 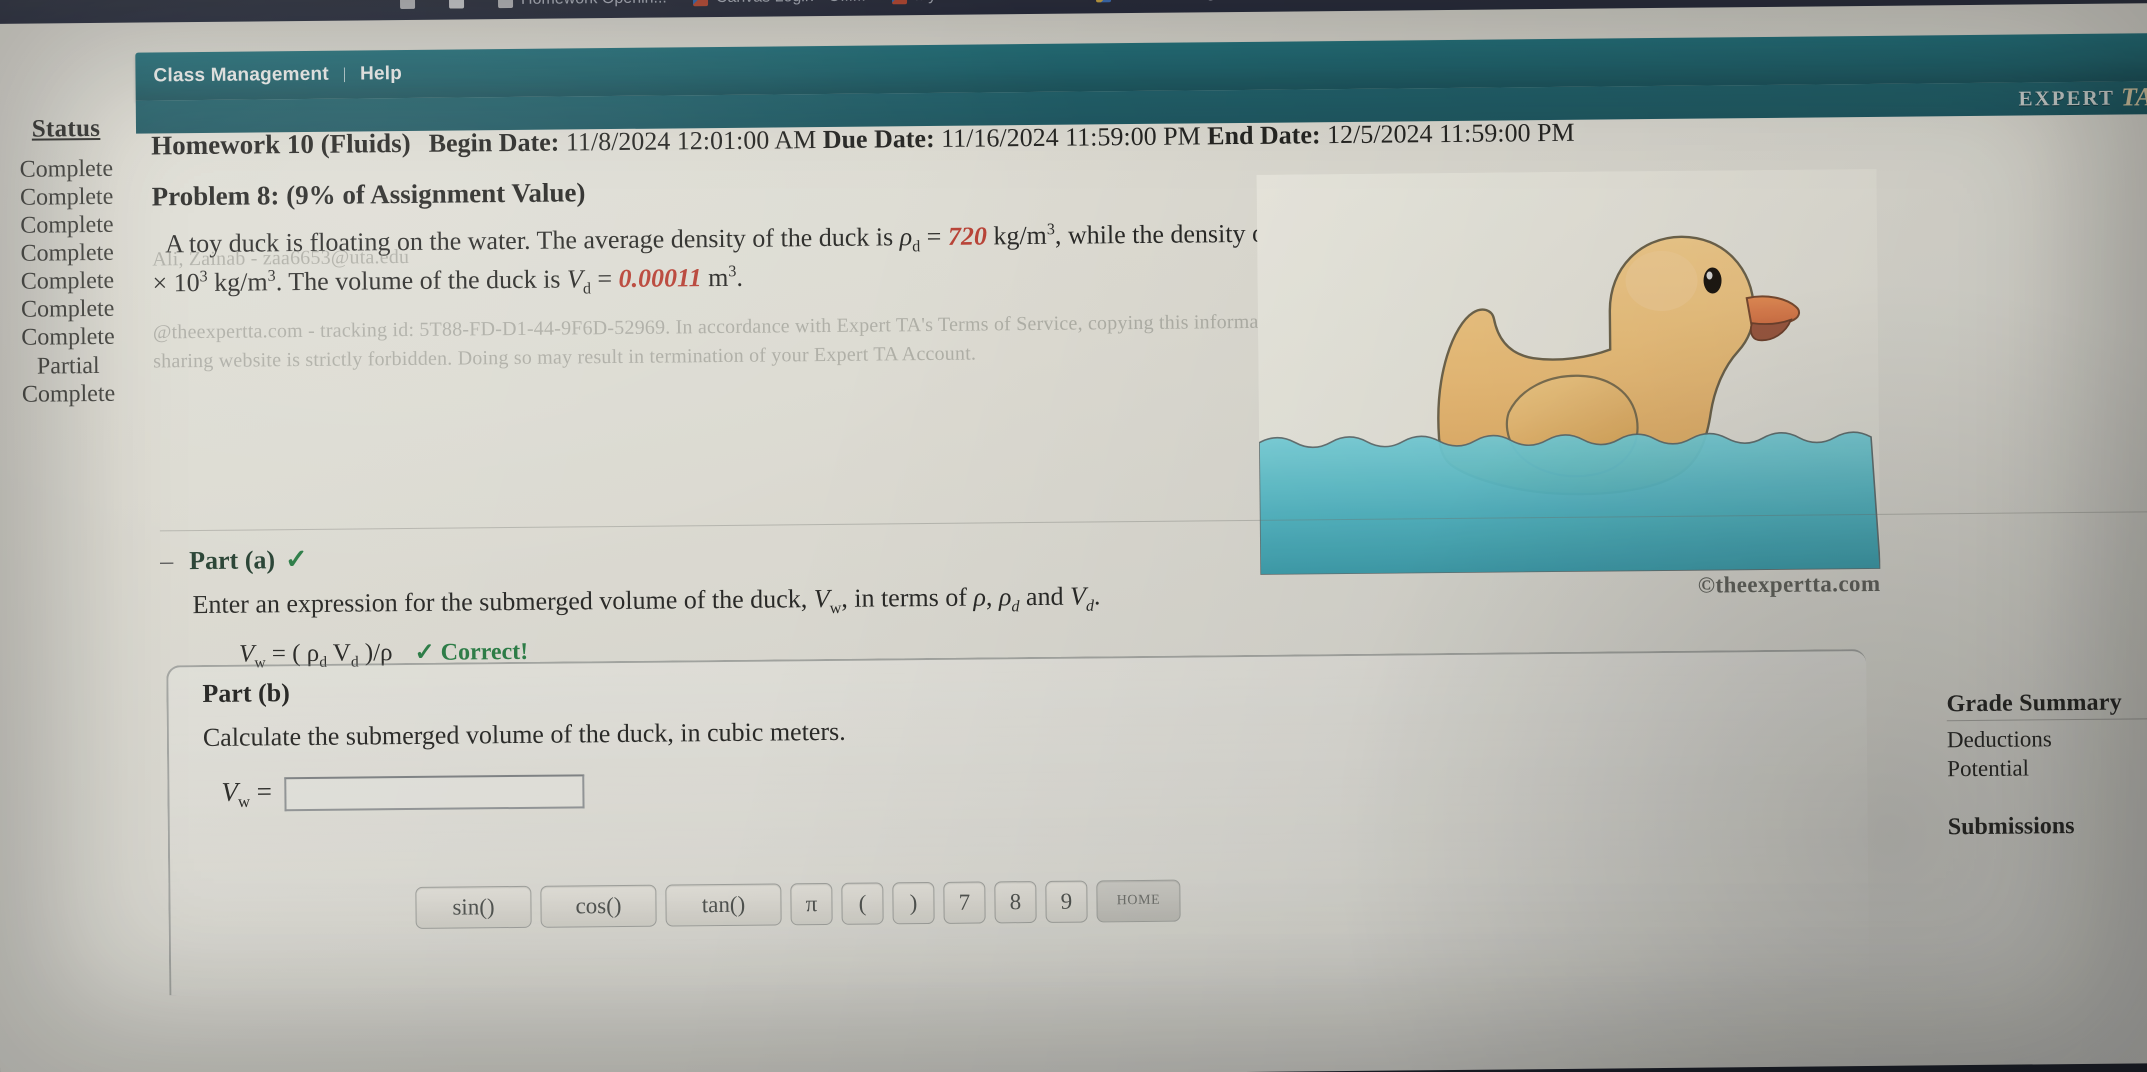 I want to click on canvas-favicon, so click(x=700, y=3).